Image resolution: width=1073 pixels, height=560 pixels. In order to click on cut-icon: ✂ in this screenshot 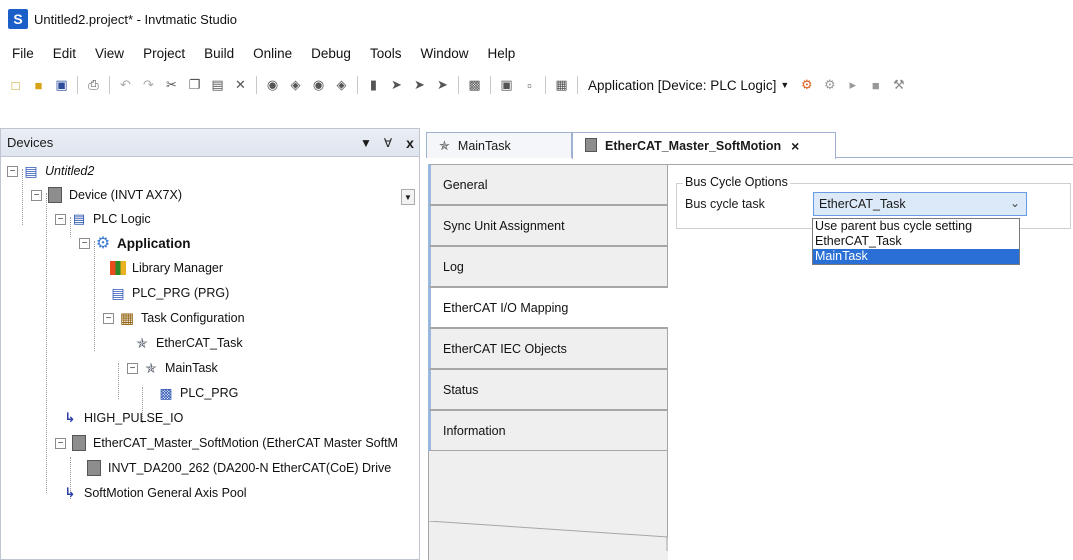, I will do `click(171, 85)`.